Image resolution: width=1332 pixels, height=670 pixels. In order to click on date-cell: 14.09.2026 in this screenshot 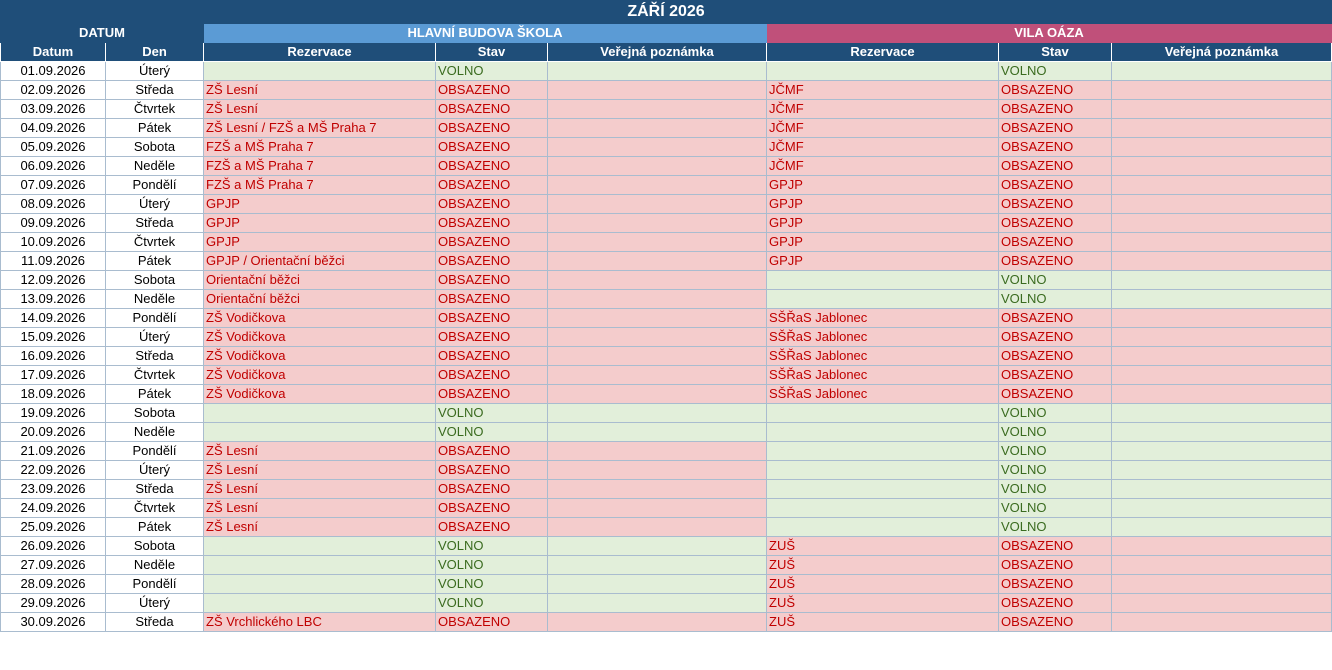, I will do `click(53, 318)`.